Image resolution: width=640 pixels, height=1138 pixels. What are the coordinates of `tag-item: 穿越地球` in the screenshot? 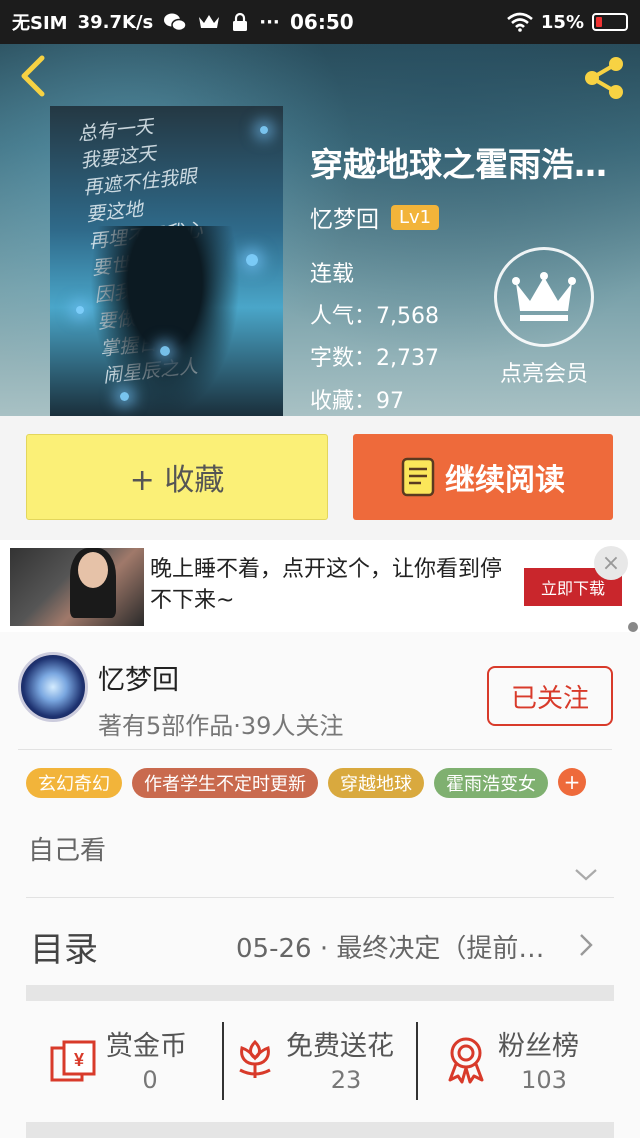 It's located at (376, 783).